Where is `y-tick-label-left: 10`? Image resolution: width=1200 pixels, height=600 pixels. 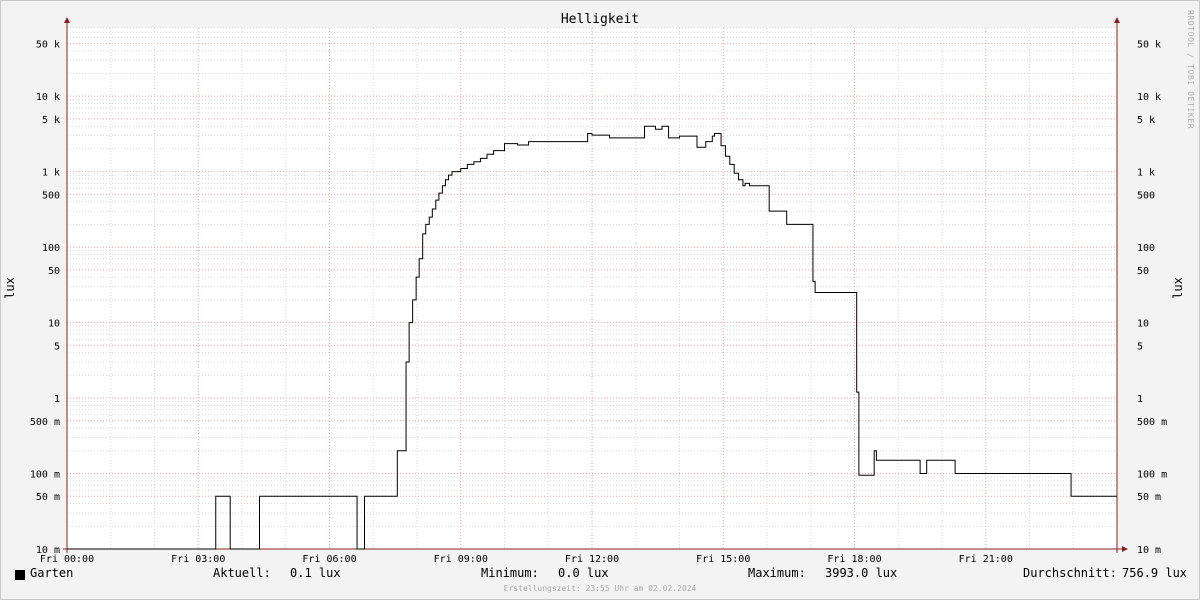
y-tick-label-left: 10 is located at coordinates (54, 324).